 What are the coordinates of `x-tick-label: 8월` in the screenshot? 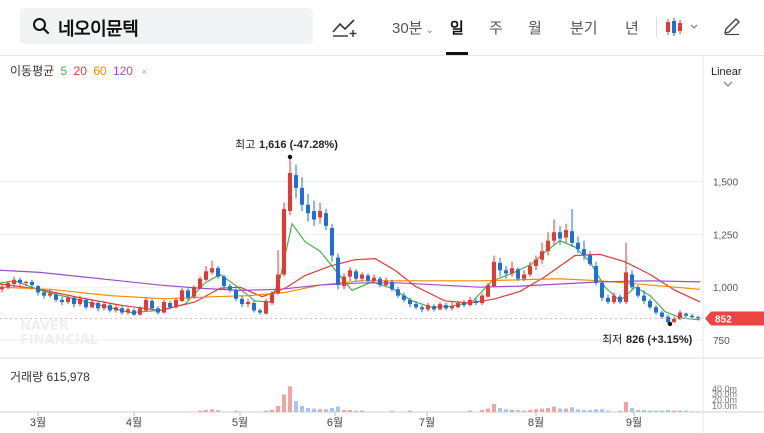 It's located at (536, 422).